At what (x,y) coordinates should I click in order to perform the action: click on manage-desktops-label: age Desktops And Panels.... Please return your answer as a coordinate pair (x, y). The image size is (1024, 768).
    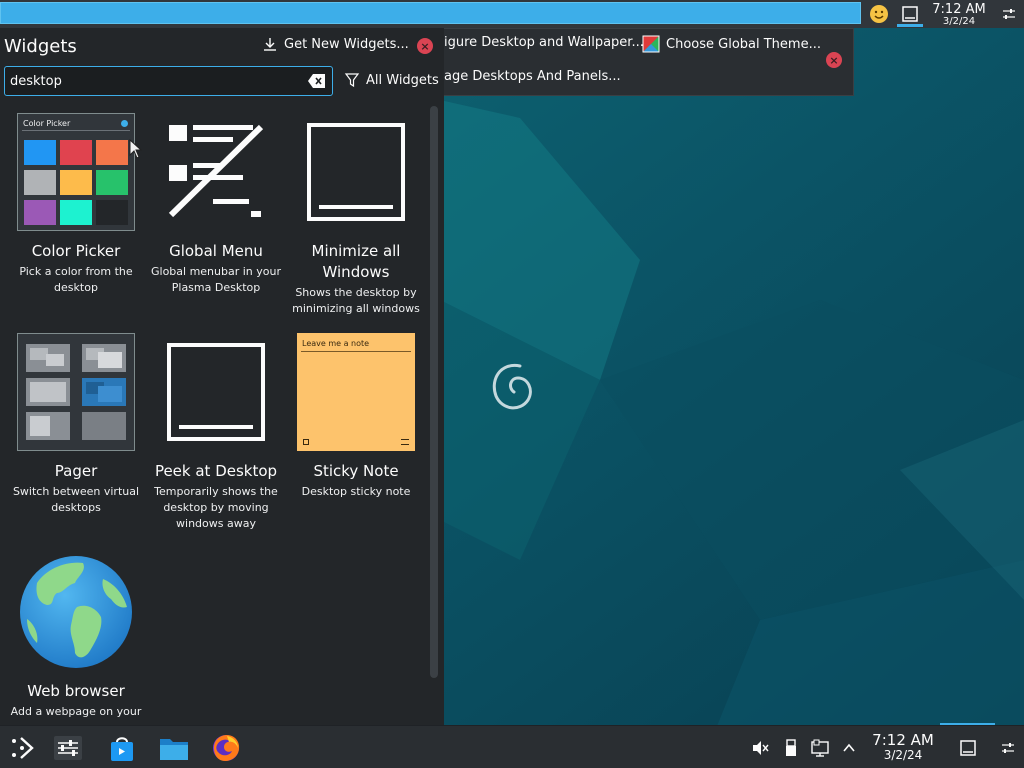
    Looking at the image, I should click on (532, 76).